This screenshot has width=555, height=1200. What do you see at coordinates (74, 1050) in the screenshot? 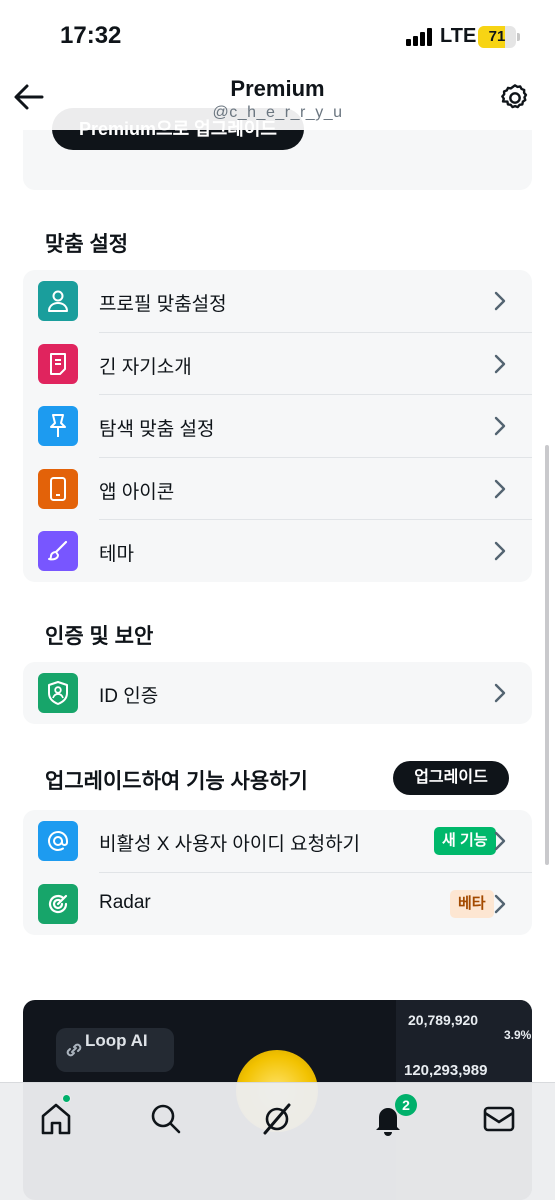
I see `link-icon` at bounding box center [74, 1050].